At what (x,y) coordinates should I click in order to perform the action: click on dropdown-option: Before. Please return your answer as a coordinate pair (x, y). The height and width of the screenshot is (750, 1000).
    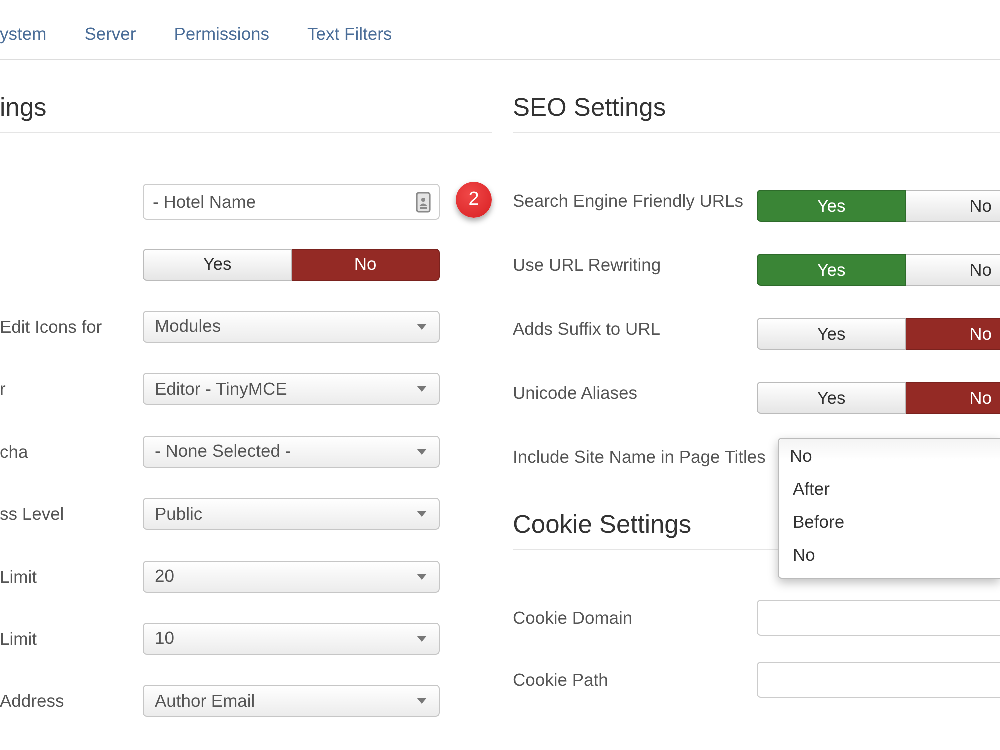
    Looking at the image, I should click on (889, 522).